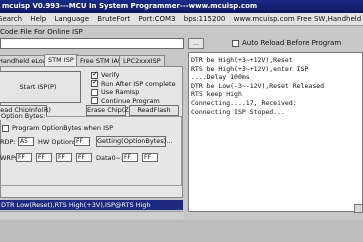 This screenshot has height=242, width=363. Describe the element at coordinates (61, 60) in the screenshot. I see `tab-stm-isp: STM ISP` at that location.